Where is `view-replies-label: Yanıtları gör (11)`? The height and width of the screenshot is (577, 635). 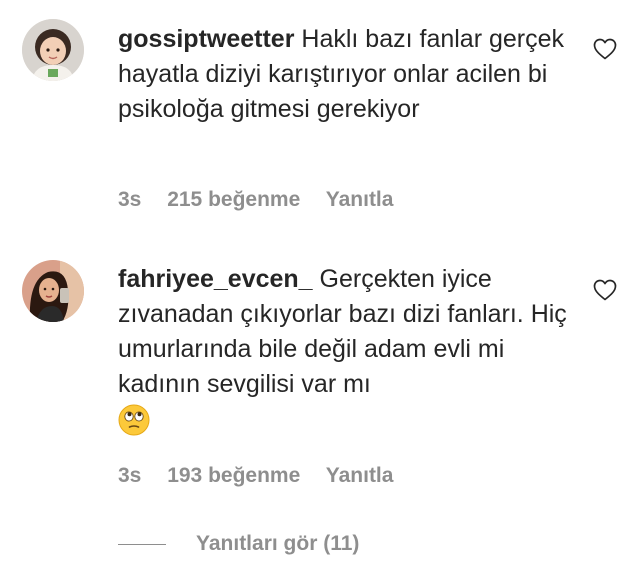
view-replies-label: Yanıtları gör (11) is located at coordinates (277, 544).